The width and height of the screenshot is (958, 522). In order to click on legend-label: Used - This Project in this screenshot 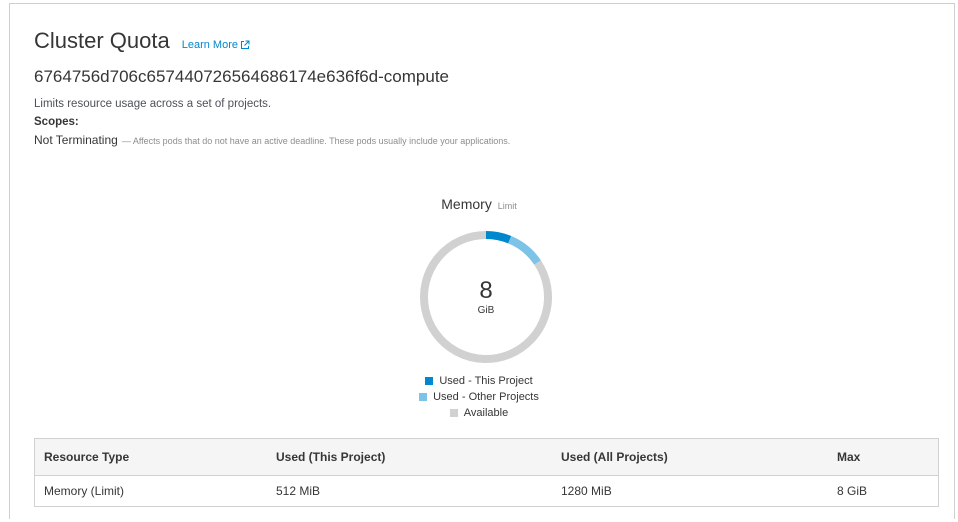, I will do `click(486, 381)`.